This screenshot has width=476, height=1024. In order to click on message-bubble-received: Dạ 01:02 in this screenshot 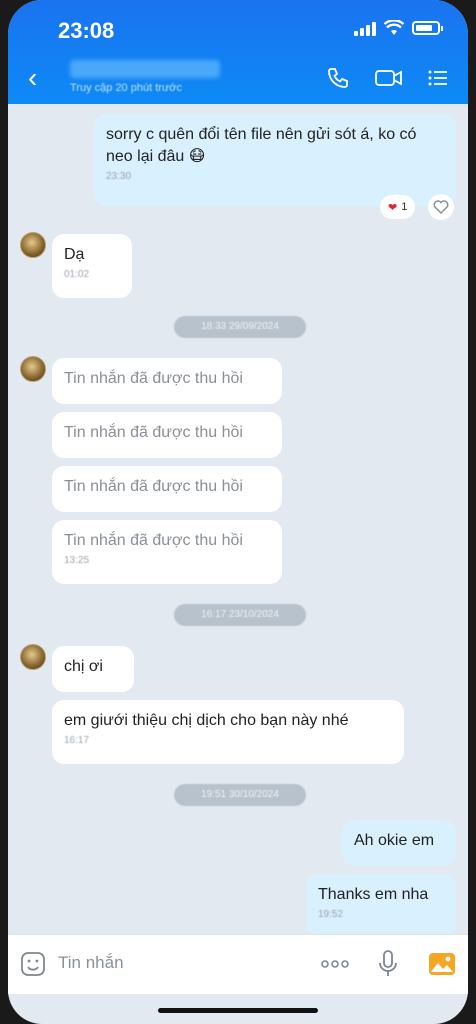, I will do `click(92, 266)`.